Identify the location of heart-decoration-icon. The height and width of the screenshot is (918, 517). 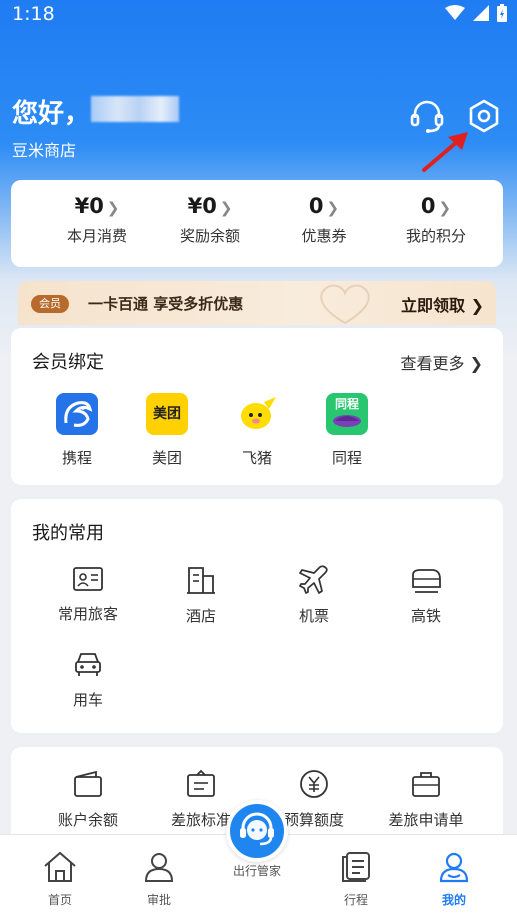
(345, 304).